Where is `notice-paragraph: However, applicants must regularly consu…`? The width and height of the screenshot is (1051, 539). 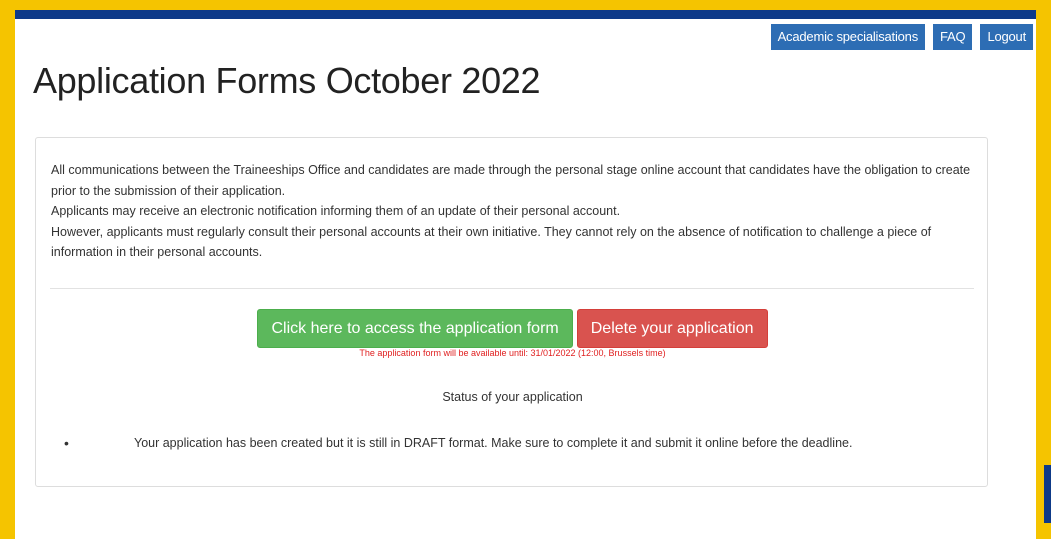
notice-paragraph: However, applicants must regularly consu… is located at coordinates (491, 242).